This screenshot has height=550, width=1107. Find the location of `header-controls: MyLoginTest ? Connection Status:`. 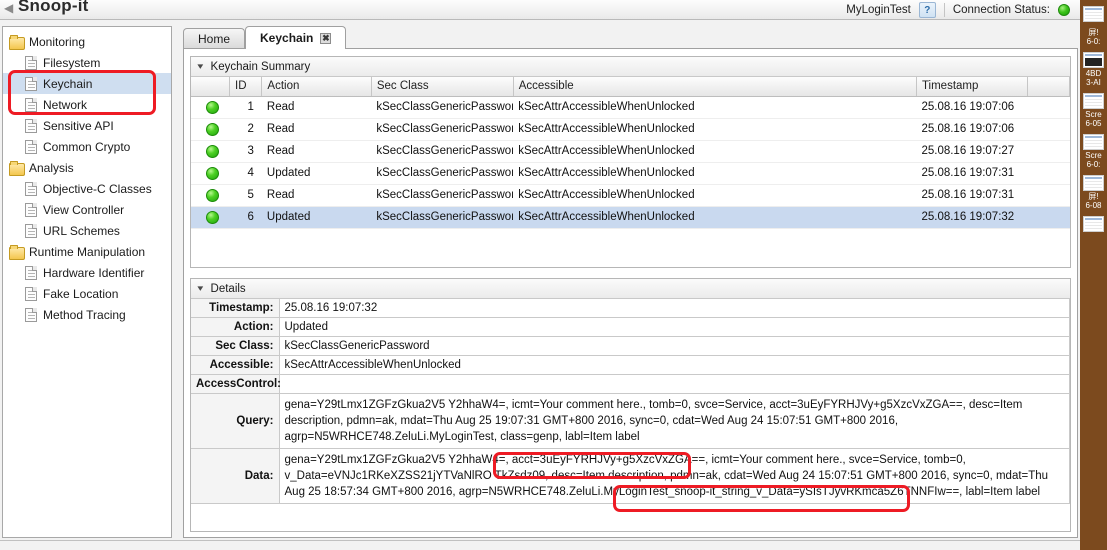

header-controls: MyLoginTest ? Connection Status: is located at coordinates (963, 10).